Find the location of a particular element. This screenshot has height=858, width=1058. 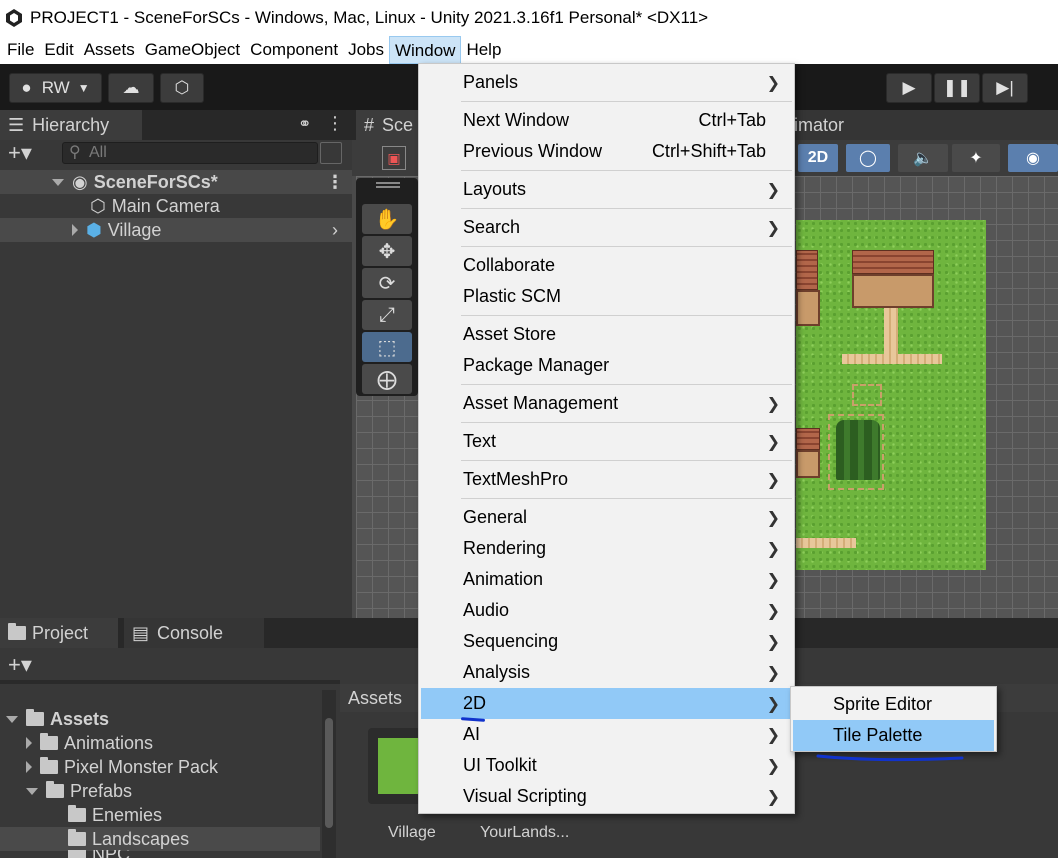

menu-item-sprite-editor: Sprite Editor is located at coordinates (893, 704).